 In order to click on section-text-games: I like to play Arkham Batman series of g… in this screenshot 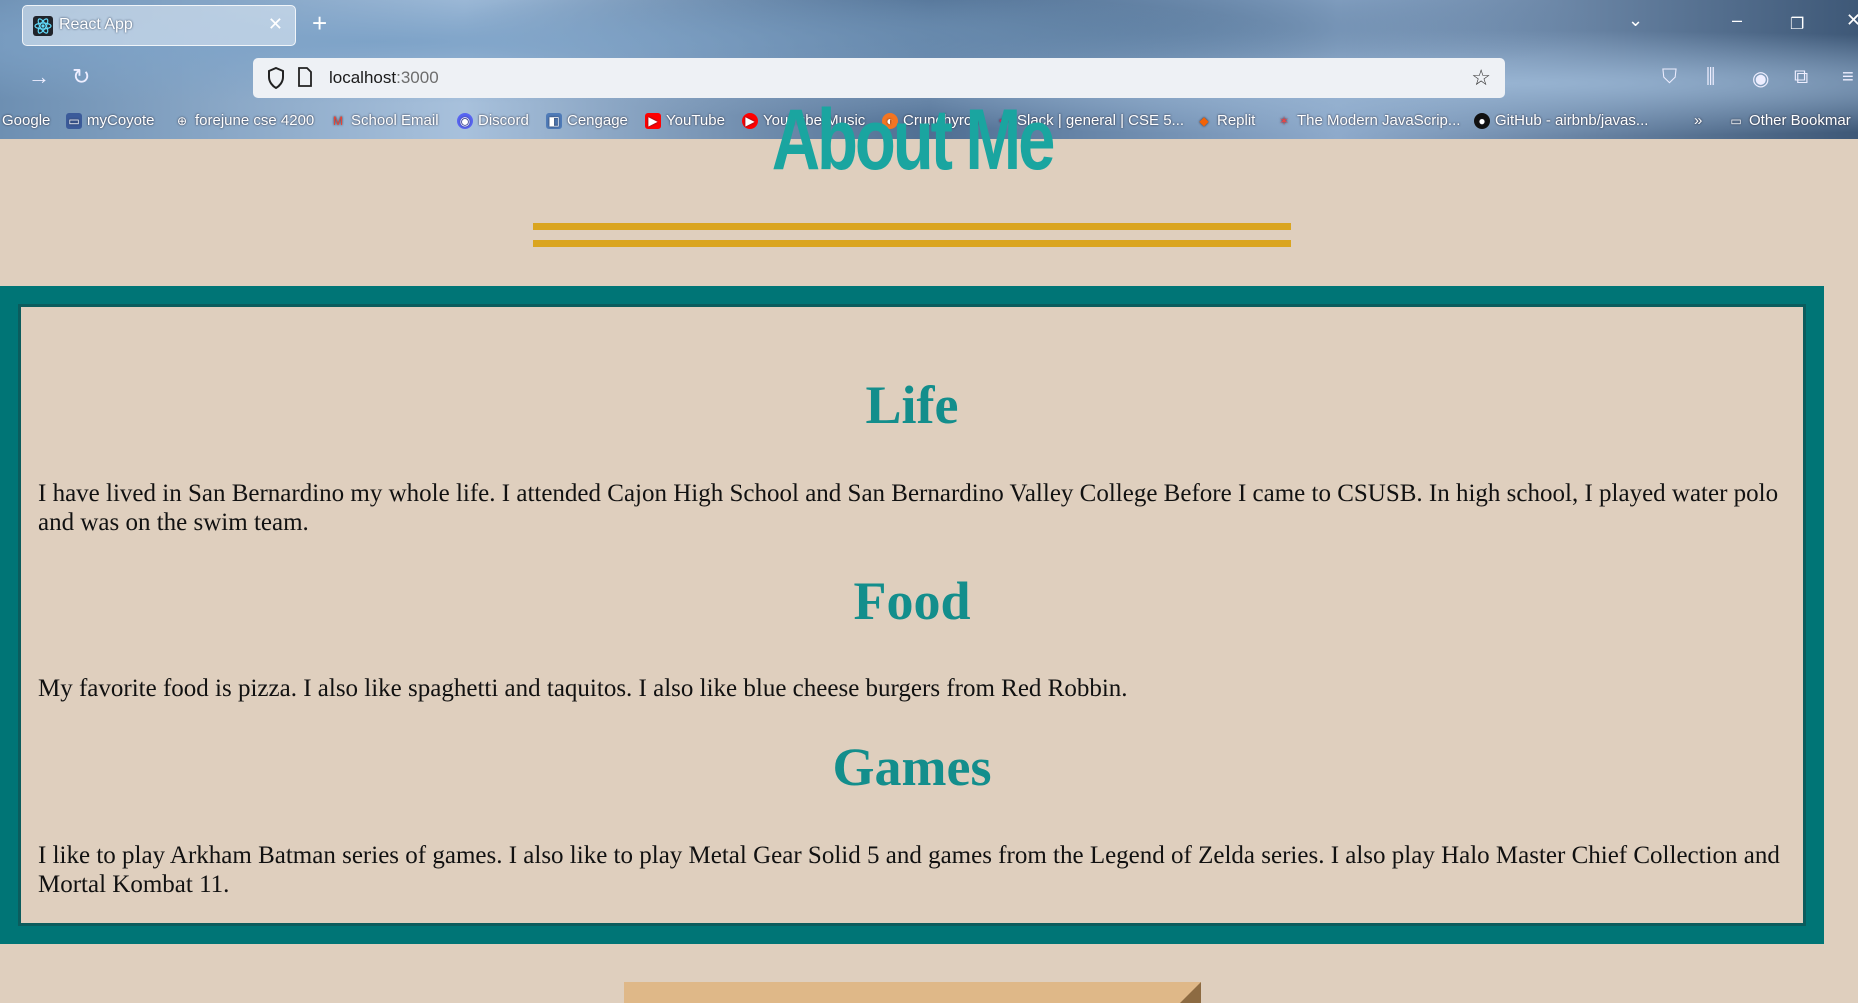, I will do `click(909, 870)`.